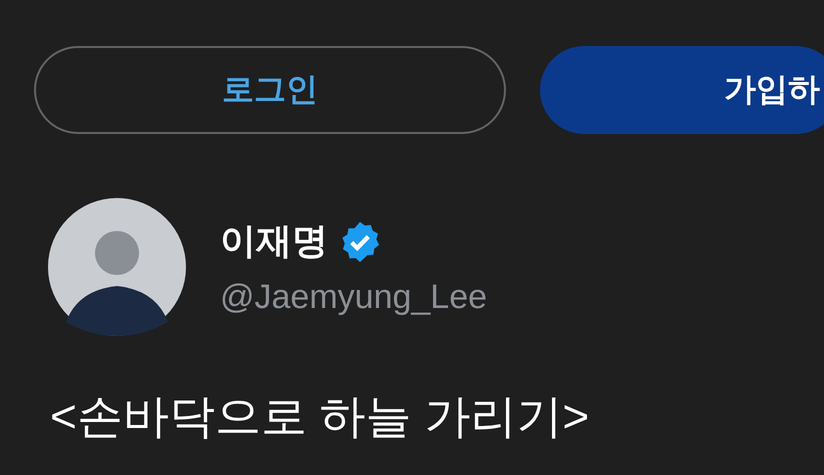 The width and height of the screenshot is (824, 475). What do you see at coordinates (682, 90) in the screenshot?
I see `signup-button: 가입하` at bounding box center [682, 90].